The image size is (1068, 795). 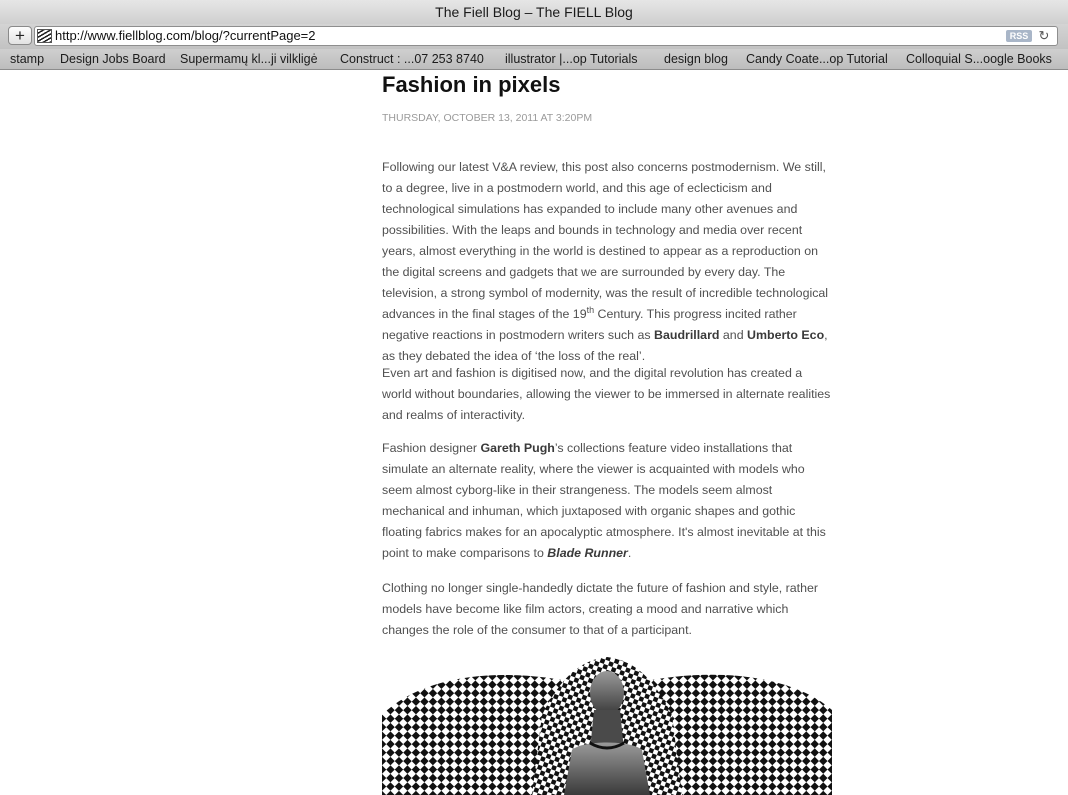 What do you see at coordinates (696, 59) in the screenshot?
I see `bookmark-design-blog: design blog` at bounding box center [696, 59].